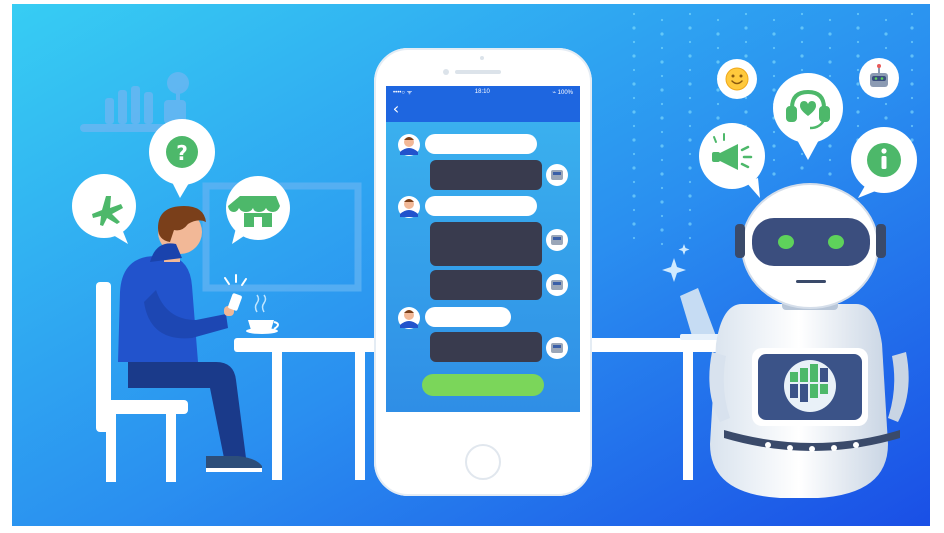 The width and height of the screenshot is (944, 533). I want to click on status-carrier: ••••○ ᯤ, so click(403, 93).